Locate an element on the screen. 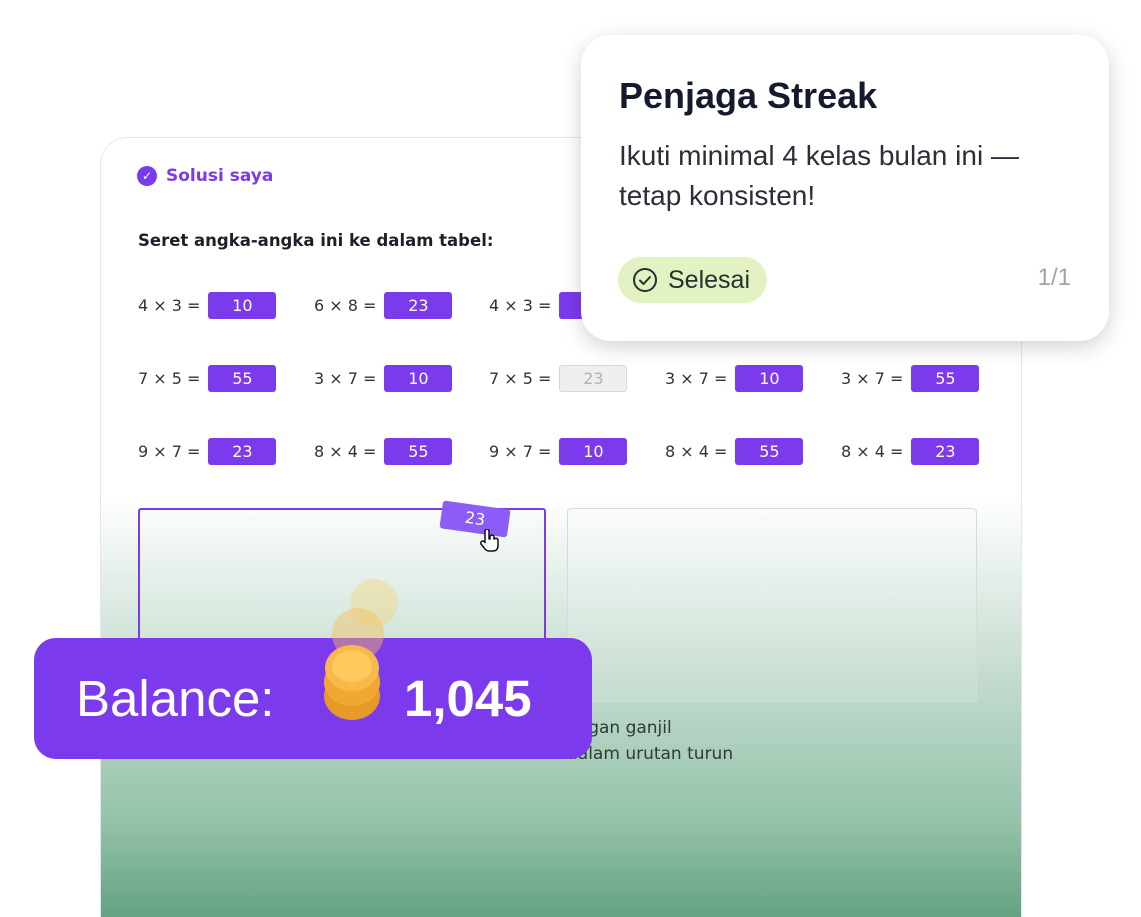 The height and width of the screenshot is (917, 1141). balance-value: 1,045 is located at coordinates (468, 698).